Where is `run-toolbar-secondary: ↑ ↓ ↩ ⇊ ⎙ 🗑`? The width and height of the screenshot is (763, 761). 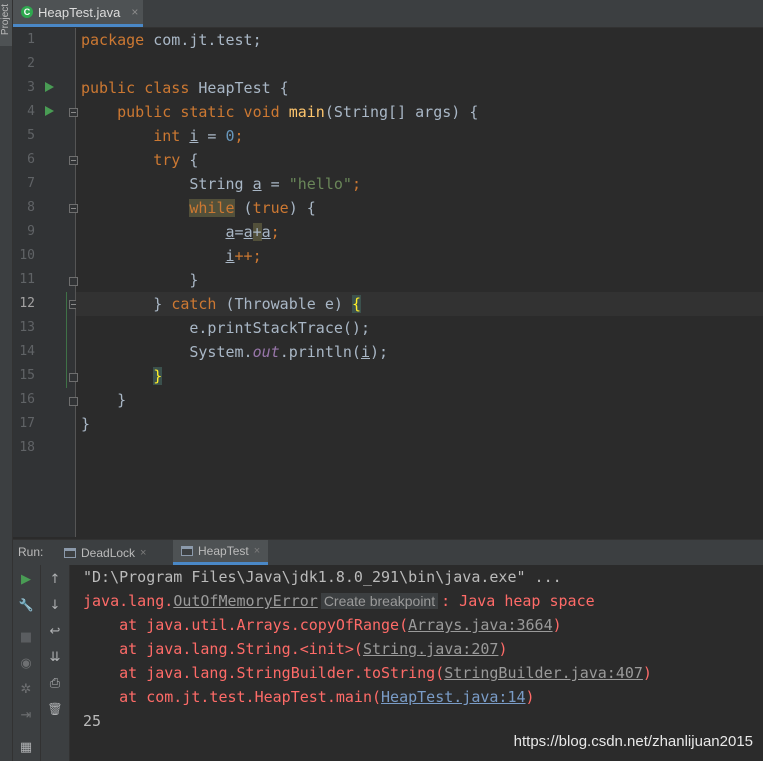 run-toolbar-secondary: ↑ ↓ ↩ ⇊ ⎙ 🗑 is located at coordinates (55, 663).